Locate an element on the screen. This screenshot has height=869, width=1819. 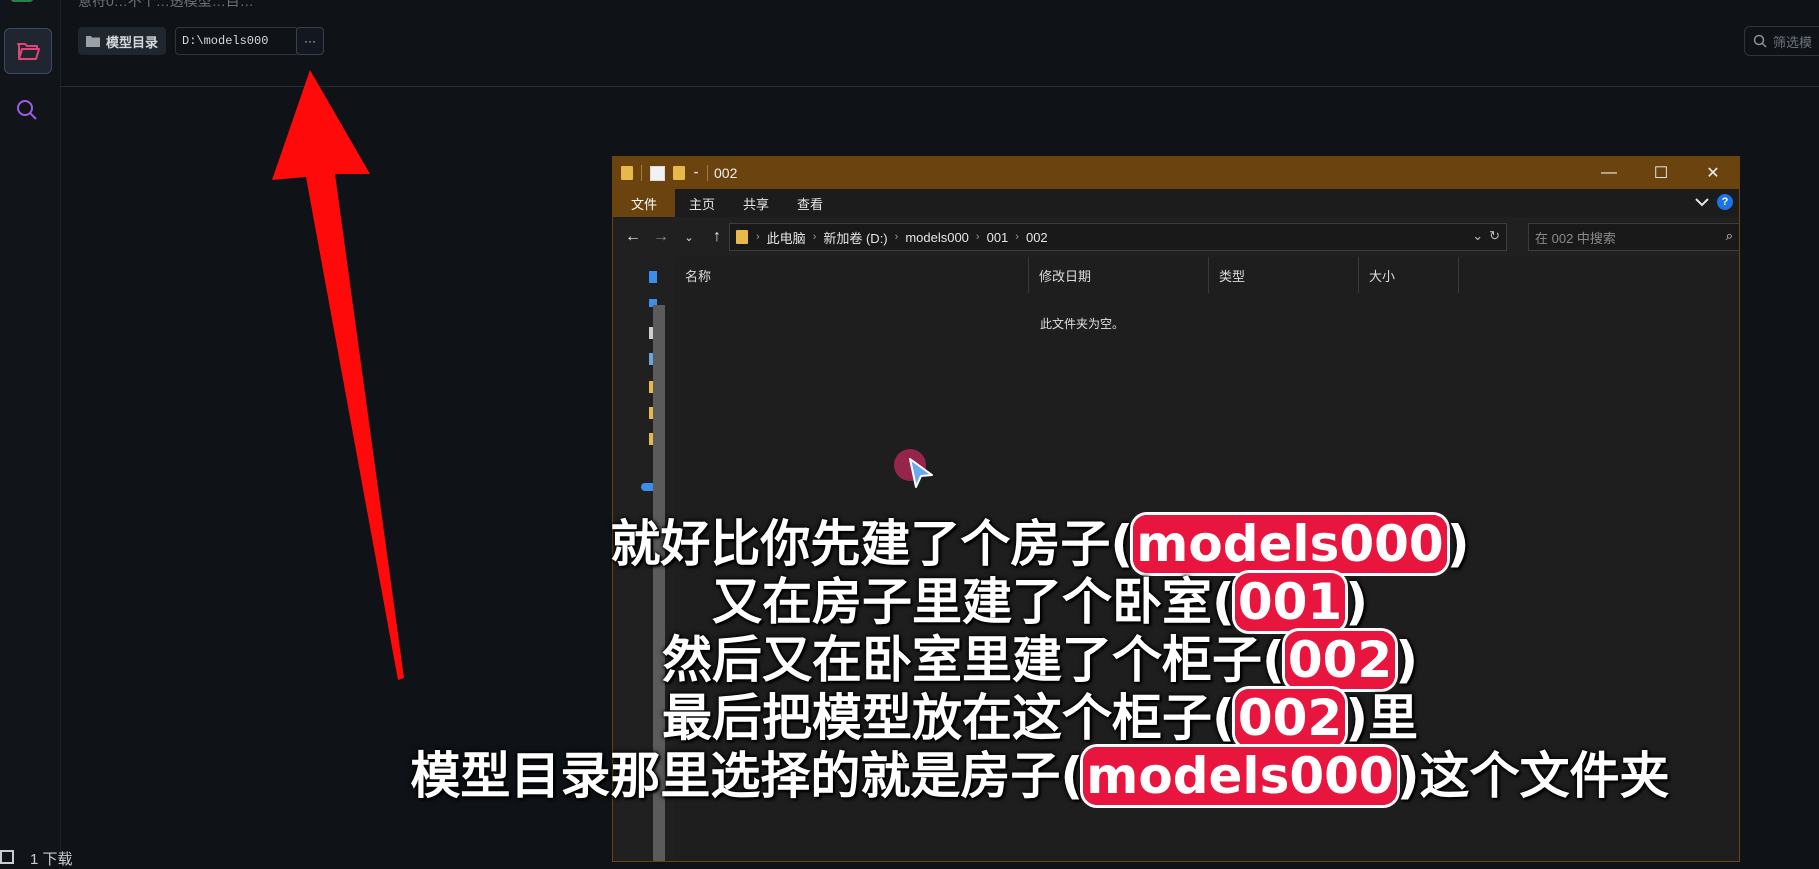
tab-view: 查看 is located at coordinates (810, 203).